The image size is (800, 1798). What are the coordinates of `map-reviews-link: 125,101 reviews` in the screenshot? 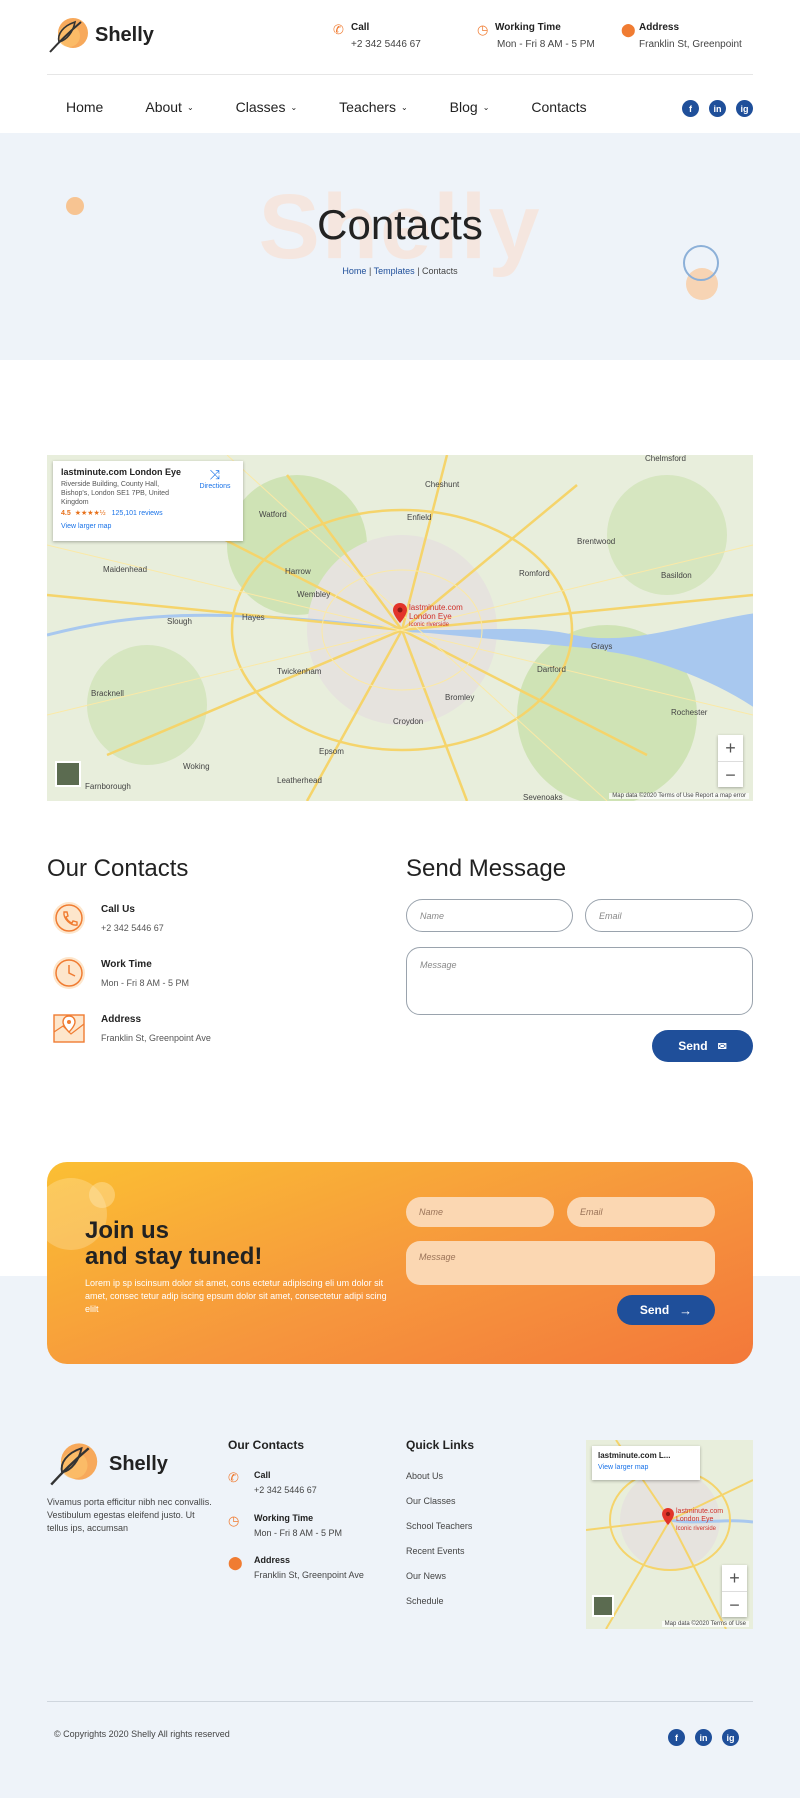 It's located at (137, 513).